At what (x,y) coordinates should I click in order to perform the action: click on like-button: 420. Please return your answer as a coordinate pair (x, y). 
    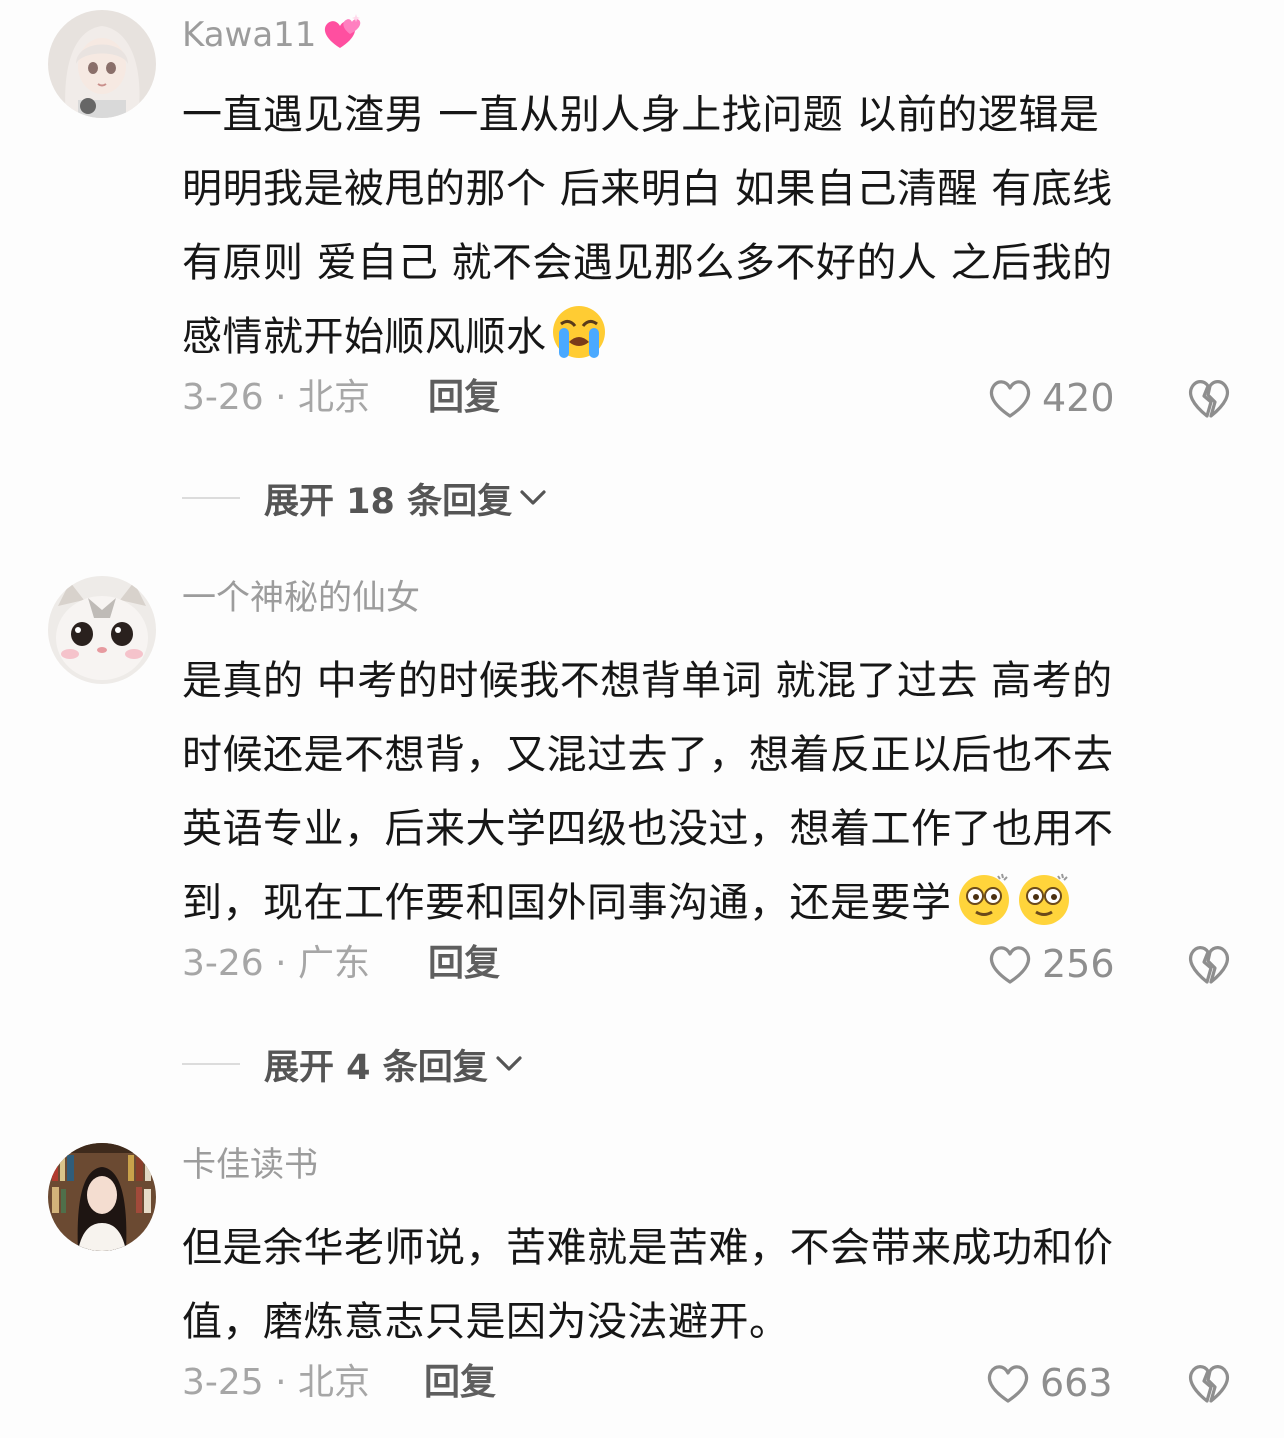
    Looking at the image, I should click on (1050, 398).